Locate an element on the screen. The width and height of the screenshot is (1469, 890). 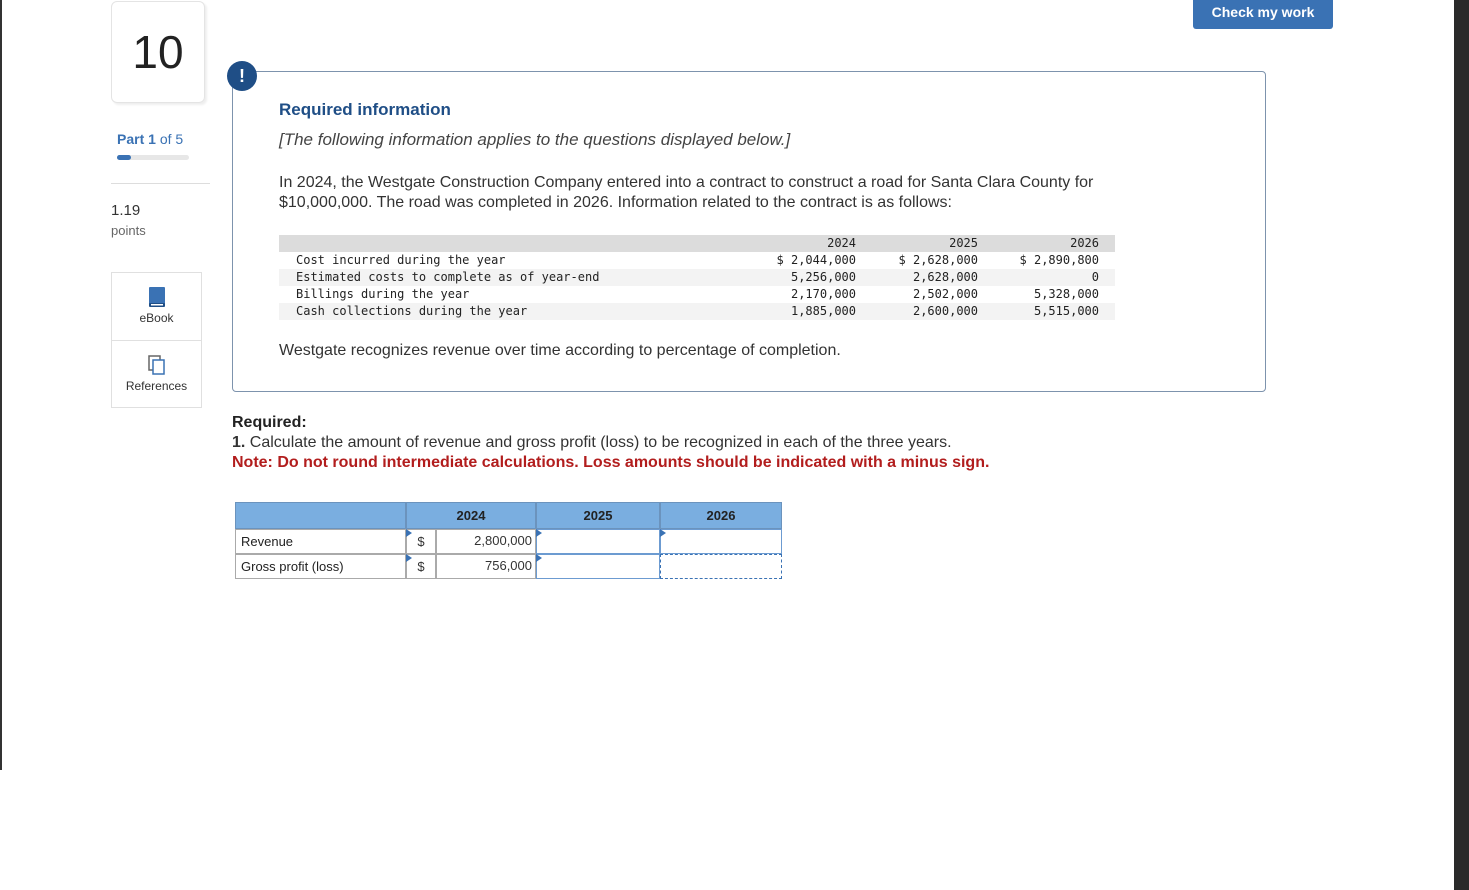
revenue-2026-input is located at coordinates (721, 541).